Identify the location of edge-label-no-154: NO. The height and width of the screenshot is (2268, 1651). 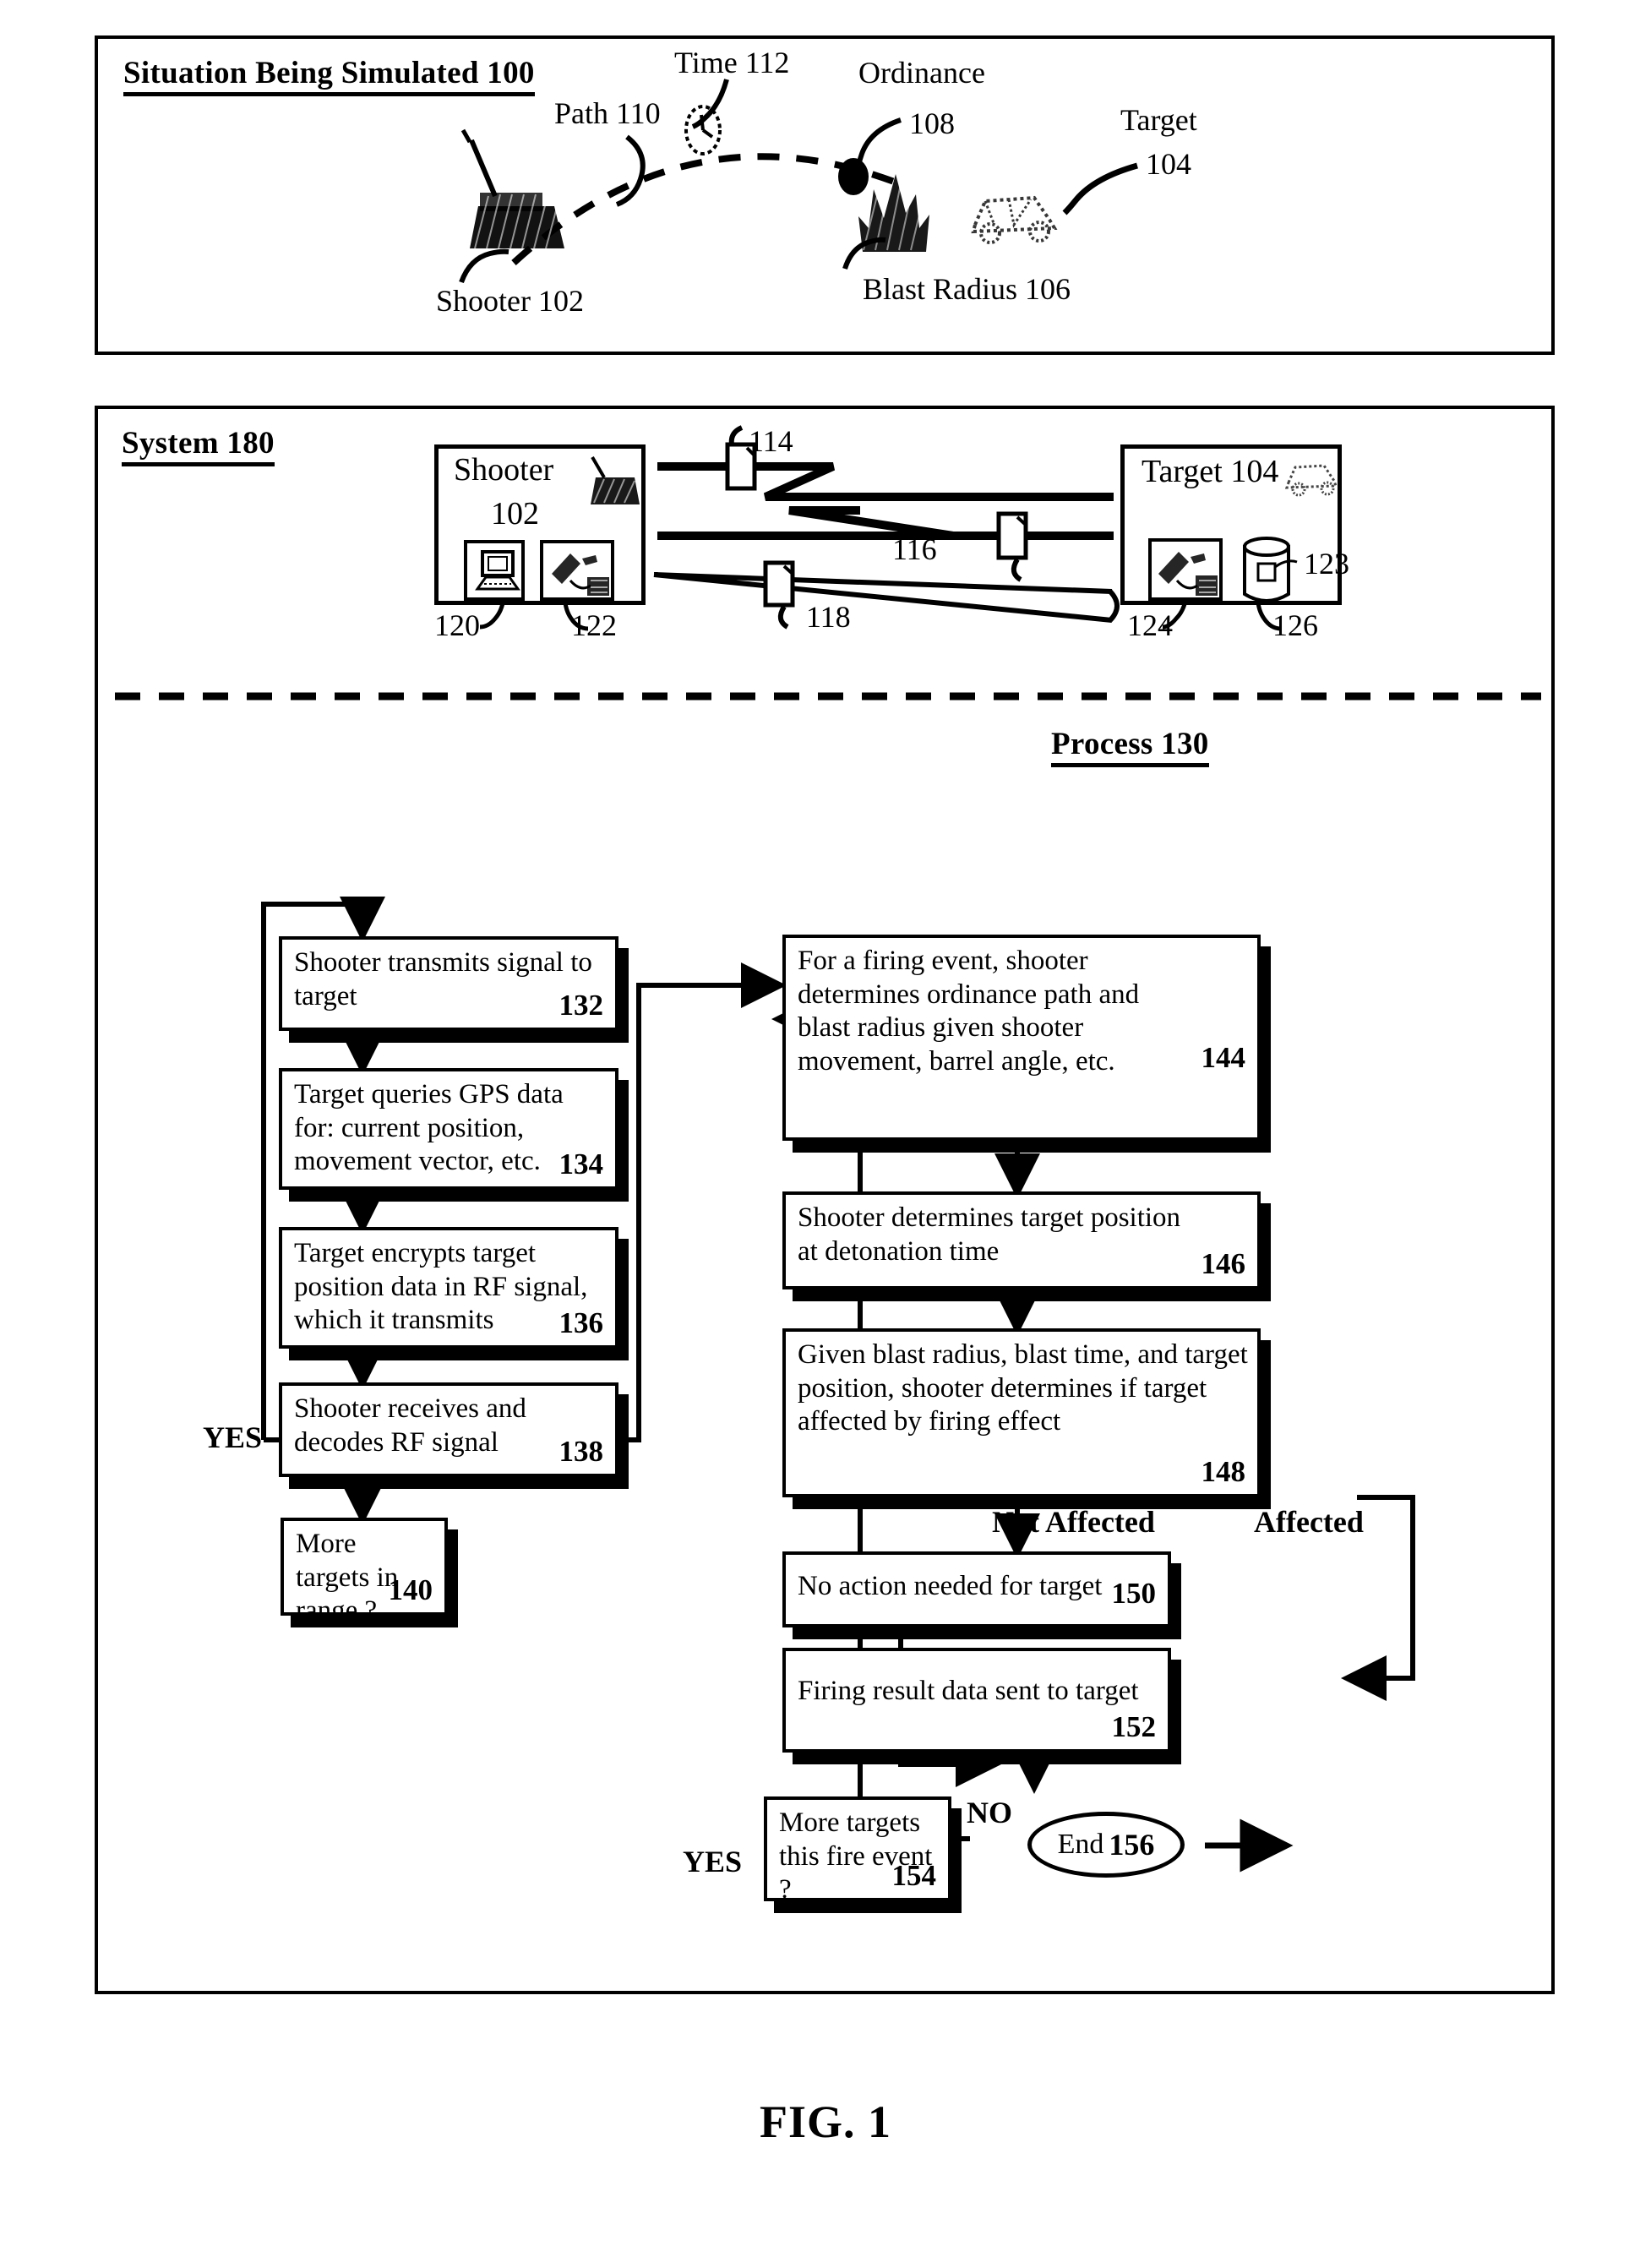
(989, 1812).